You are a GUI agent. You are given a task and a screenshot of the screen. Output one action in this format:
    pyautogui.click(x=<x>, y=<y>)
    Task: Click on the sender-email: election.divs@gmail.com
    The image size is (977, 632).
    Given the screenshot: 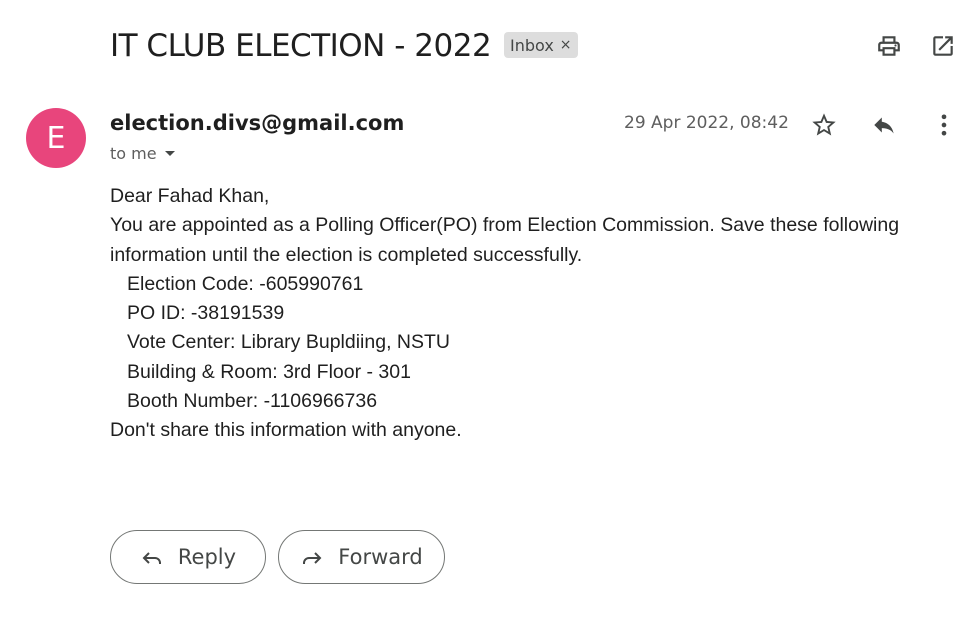 What is the action you would take?
    pyautogui.click(x=257, y=123)
    